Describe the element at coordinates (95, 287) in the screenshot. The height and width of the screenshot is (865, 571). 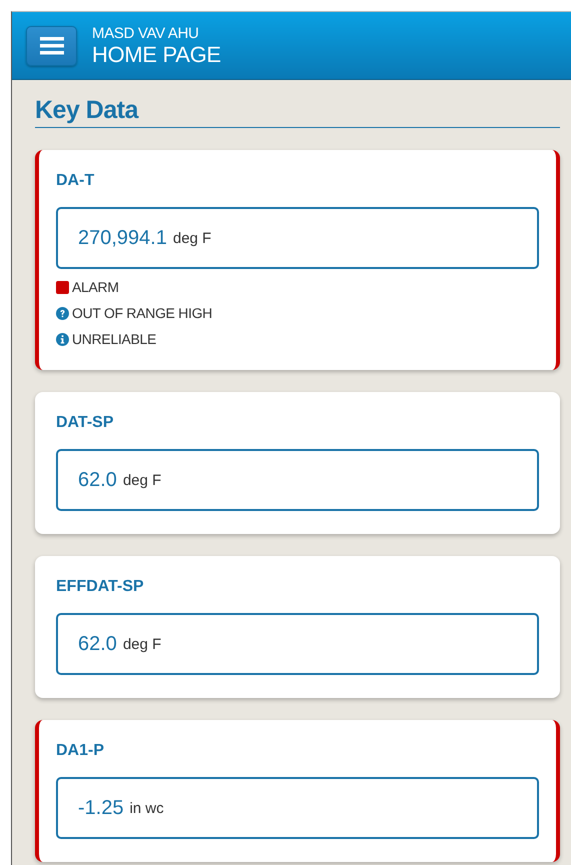
I see `status-text: ALARM` at that location.